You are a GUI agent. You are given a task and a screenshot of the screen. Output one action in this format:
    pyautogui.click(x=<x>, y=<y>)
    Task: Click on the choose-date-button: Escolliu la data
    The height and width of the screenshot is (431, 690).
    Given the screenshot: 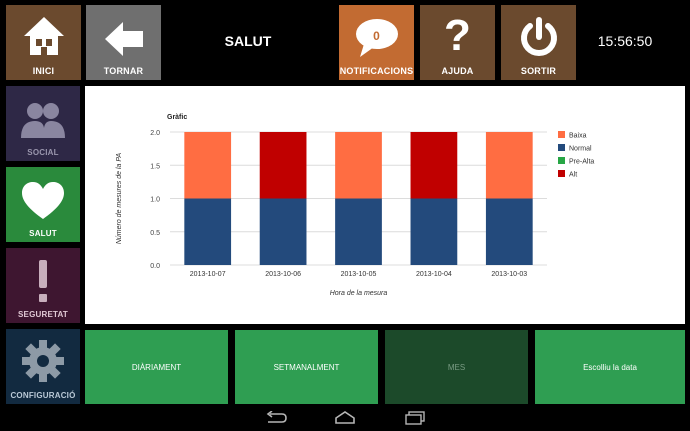 What is the action you would take?
    pyautogui.click(x=610, y=367)
    